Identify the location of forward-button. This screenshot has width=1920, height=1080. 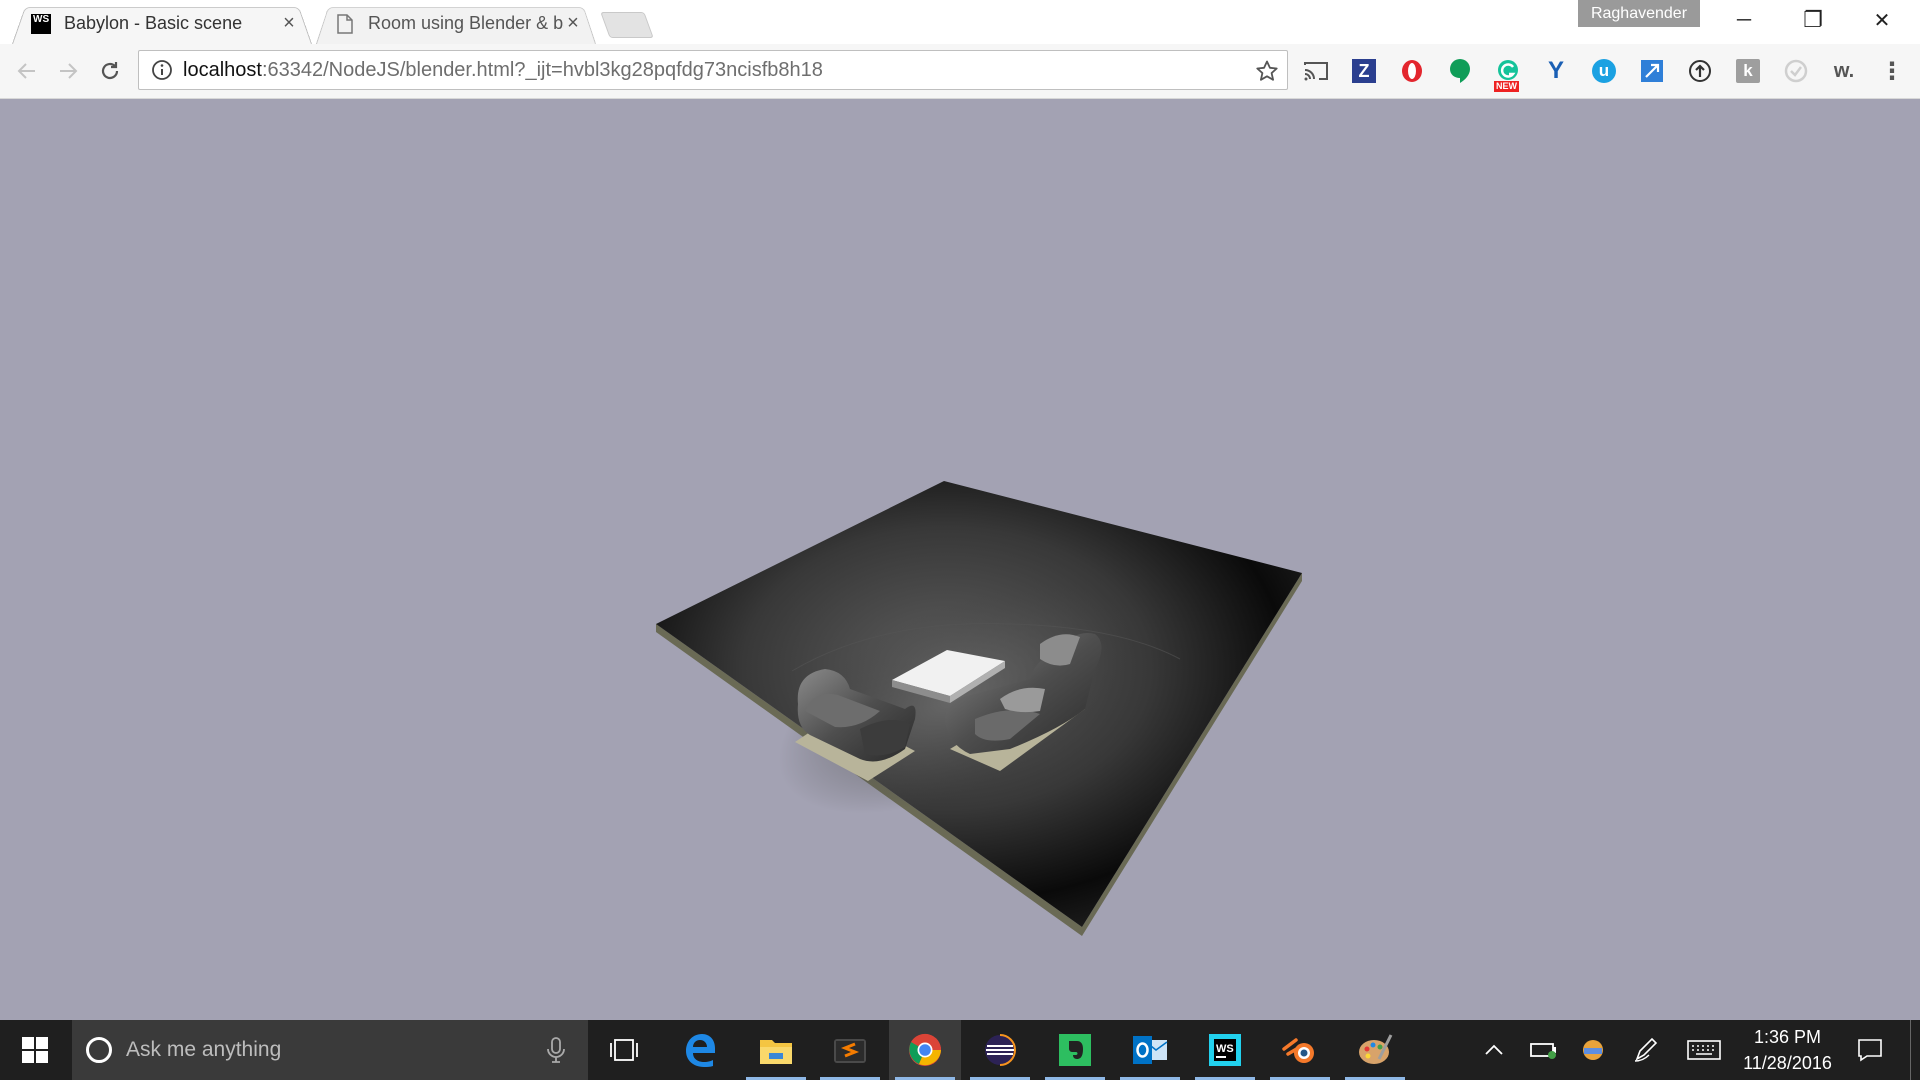
(68, 71).